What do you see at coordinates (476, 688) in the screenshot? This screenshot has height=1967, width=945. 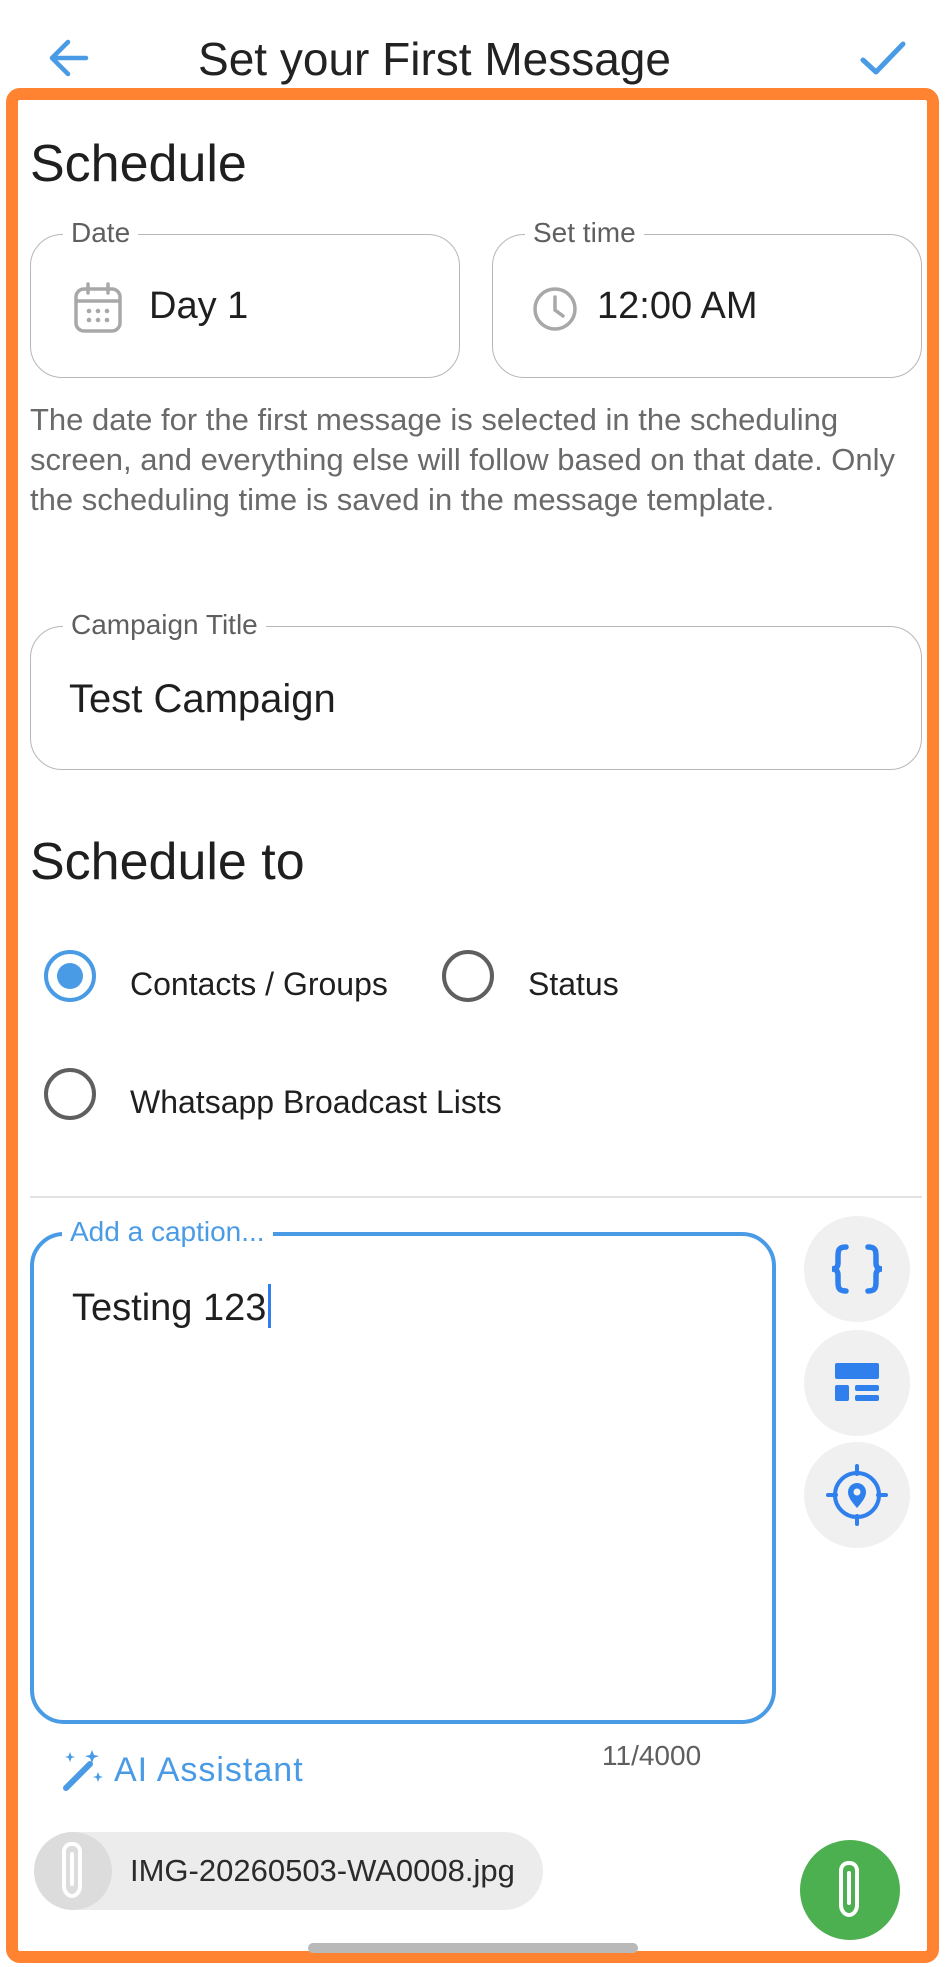 I see `campaign-title-field: Campaign Title Test Campaign` at bounding box center [476, 688].